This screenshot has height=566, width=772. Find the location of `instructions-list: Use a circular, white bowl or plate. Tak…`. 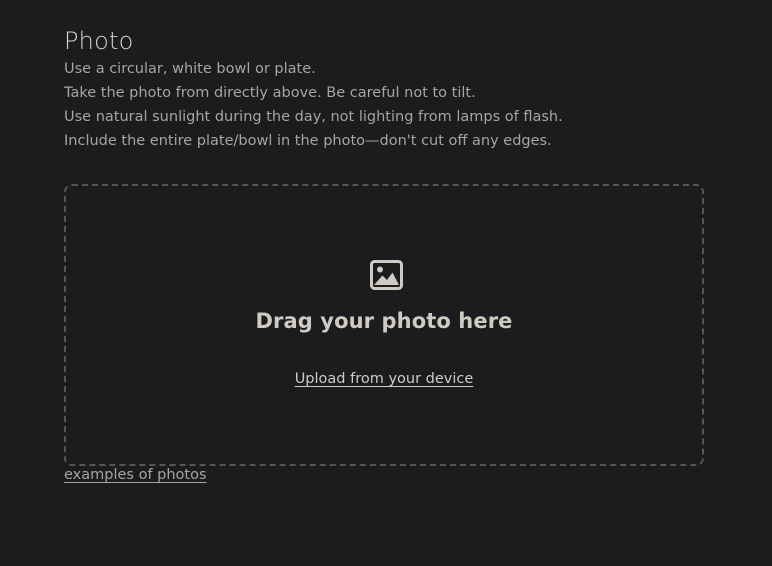

instructions-list: Use a circular, white bowl or plate. Tak… is located at coordinates (384, 105).